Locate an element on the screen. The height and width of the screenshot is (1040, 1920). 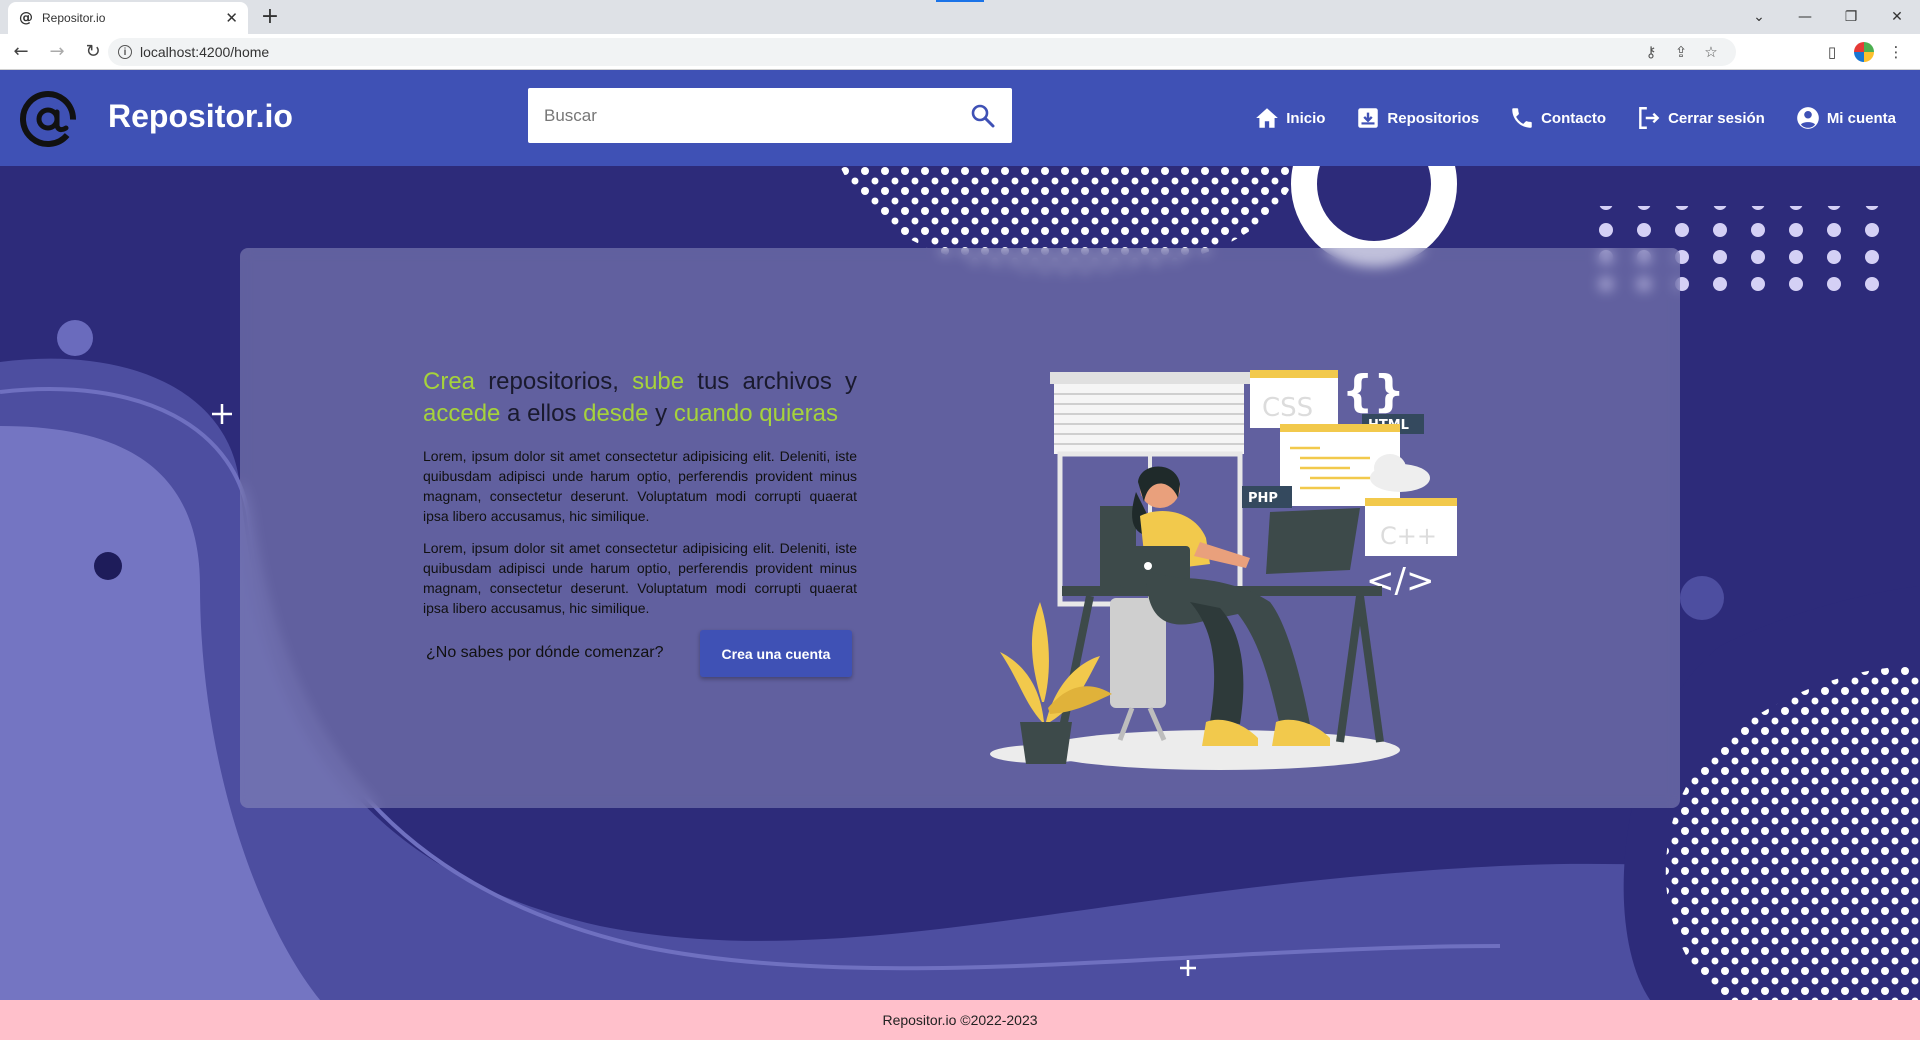
address-bar: i localhost:4200/home ⚷ ⇪ ☆ is located at coordinates (922, 52).